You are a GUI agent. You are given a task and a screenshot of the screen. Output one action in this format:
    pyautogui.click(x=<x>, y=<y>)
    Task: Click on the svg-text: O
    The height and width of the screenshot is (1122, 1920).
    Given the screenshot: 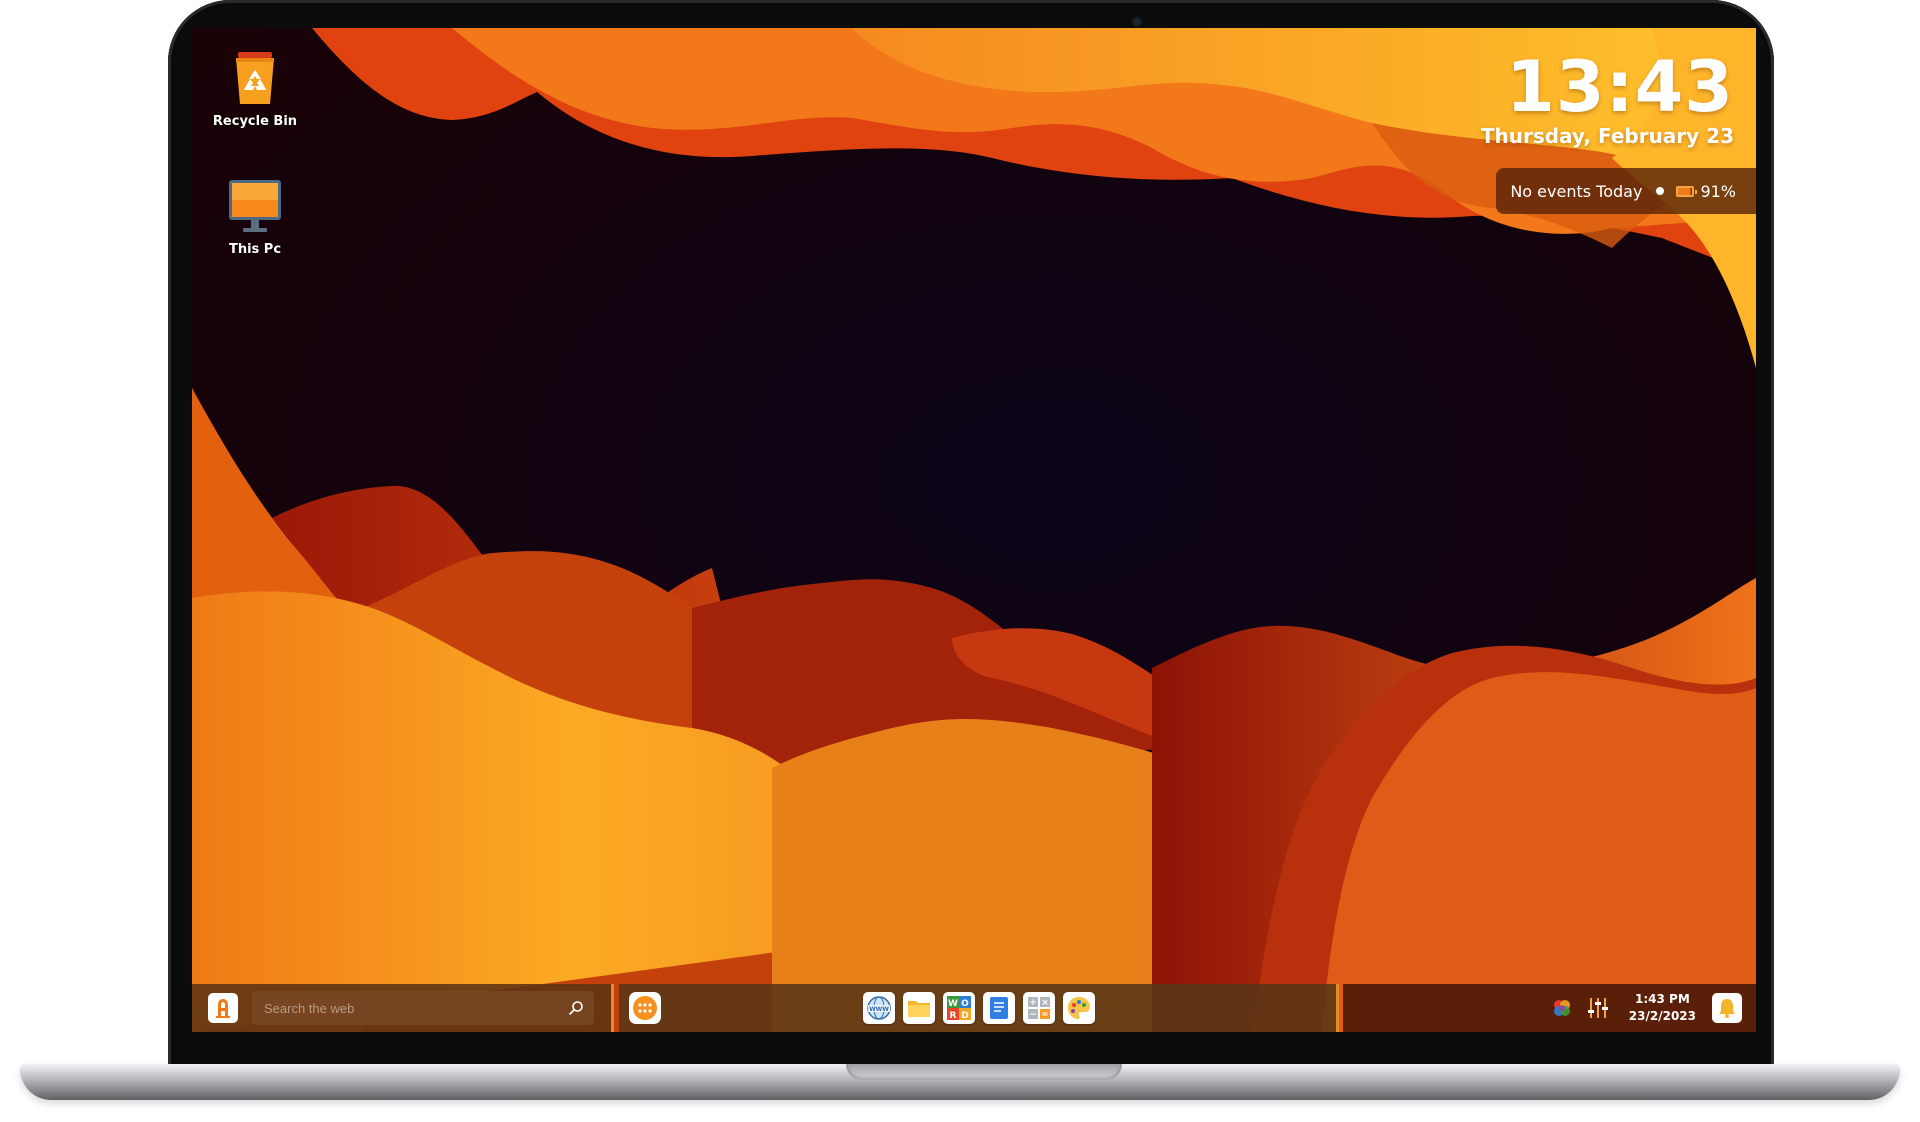 What is the action you would take?
    pyautogui.click(x=965, y=1004)
    